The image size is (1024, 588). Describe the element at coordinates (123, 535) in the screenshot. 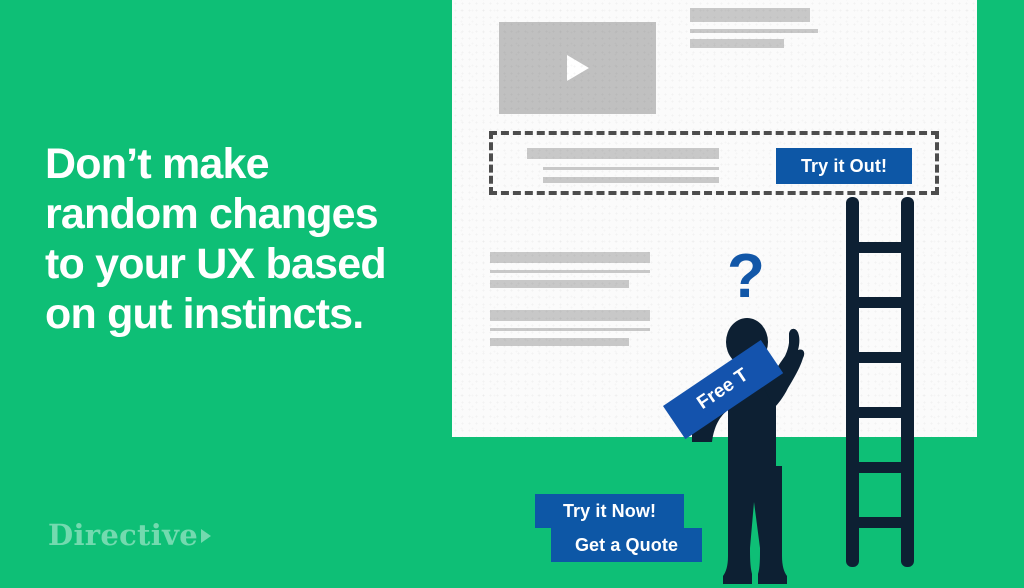

I see `brand-logo-text: Directive` at that location.